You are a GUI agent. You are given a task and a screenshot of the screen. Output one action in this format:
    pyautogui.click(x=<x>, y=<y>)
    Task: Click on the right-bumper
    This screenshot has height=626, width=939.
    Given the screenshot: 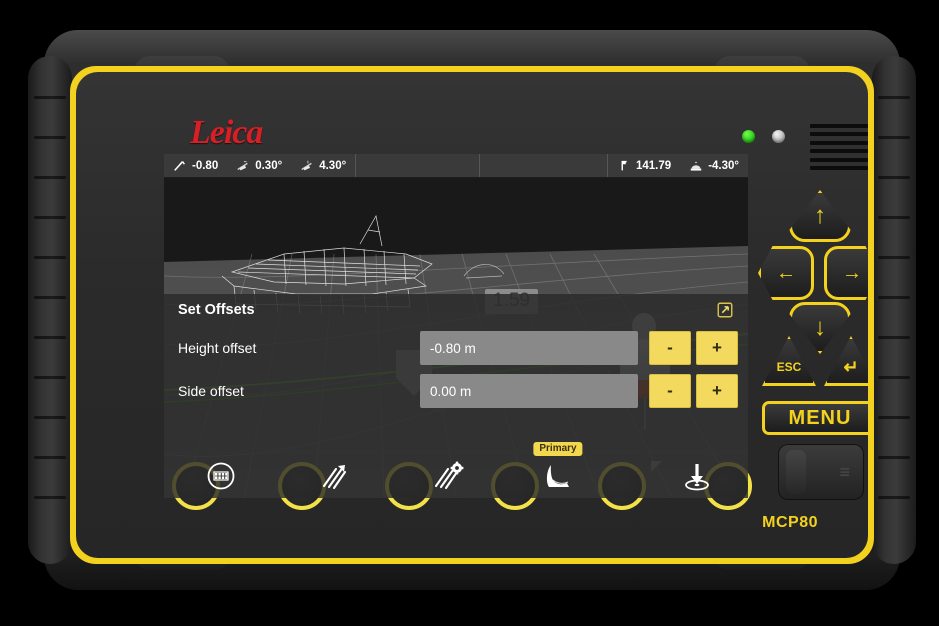 What is the action you would take?
    pyautogui.click(x=894, y=310)
    